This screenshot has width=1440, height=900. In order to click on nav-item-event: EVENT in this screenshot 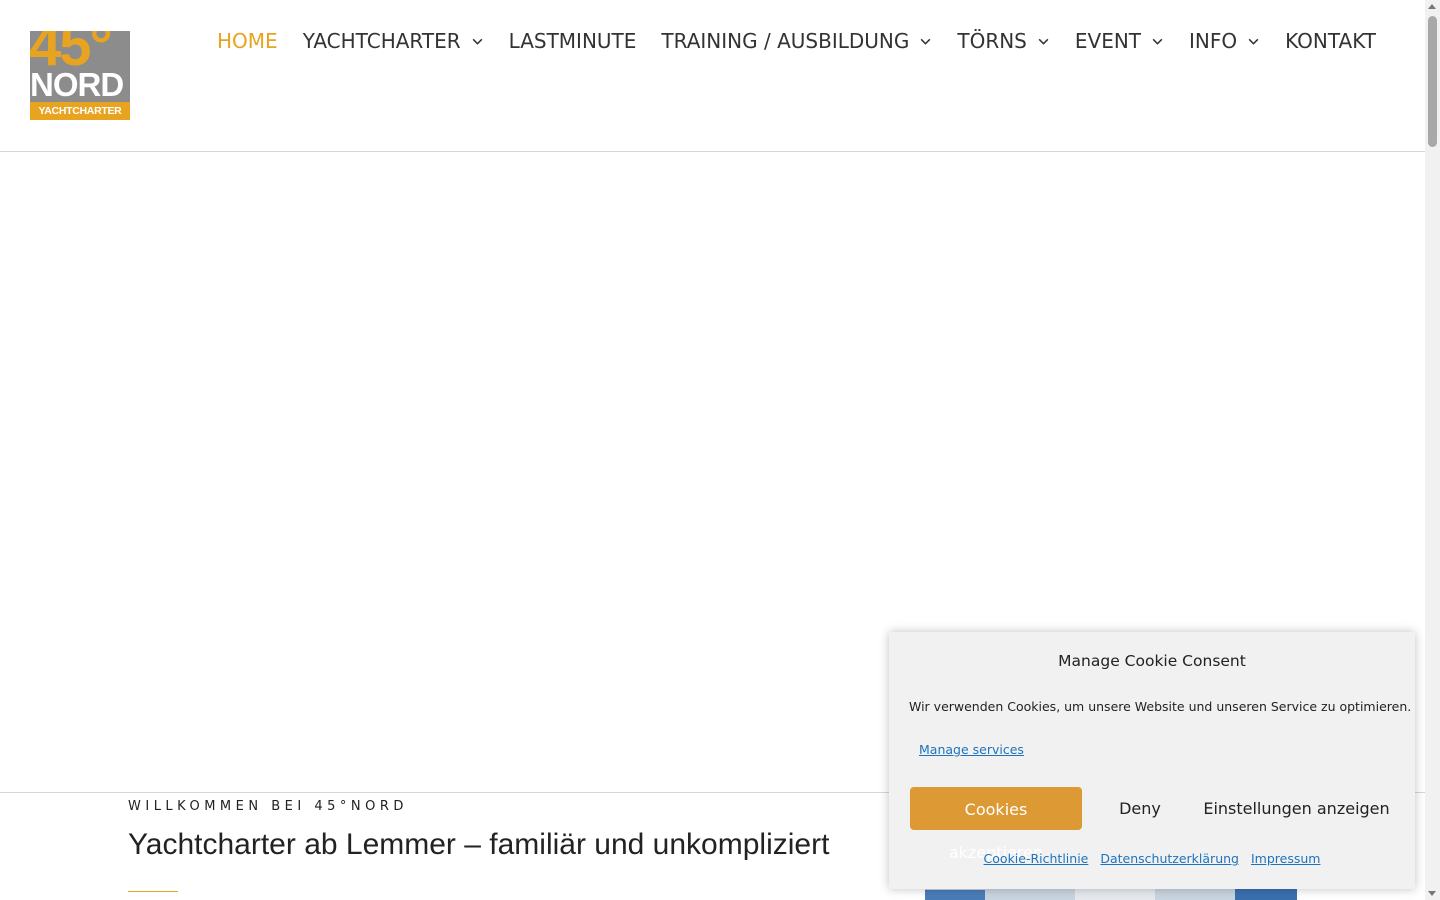, I will do `click(1119, 41)`.